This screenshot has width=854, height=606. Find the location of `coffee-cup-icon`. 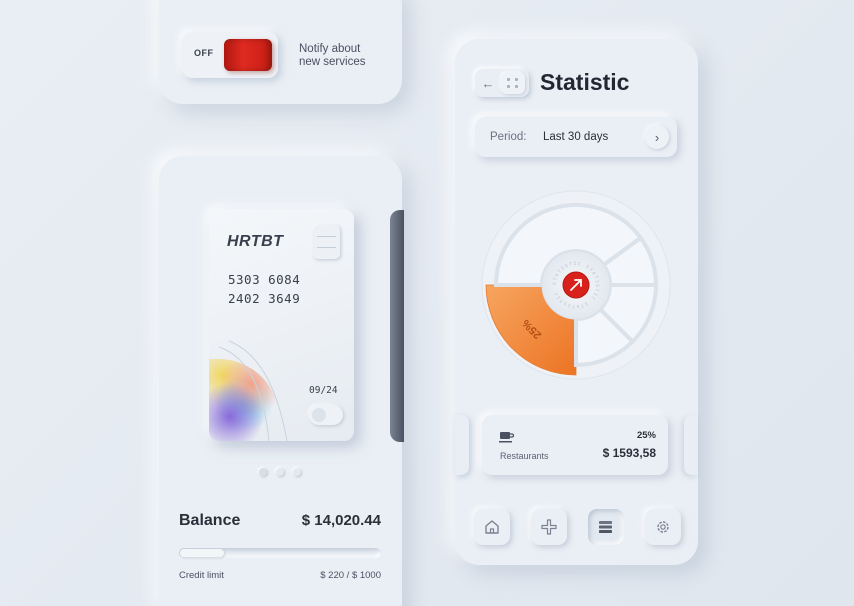

coffee-cup-icon is located at coordinates (507, 437).